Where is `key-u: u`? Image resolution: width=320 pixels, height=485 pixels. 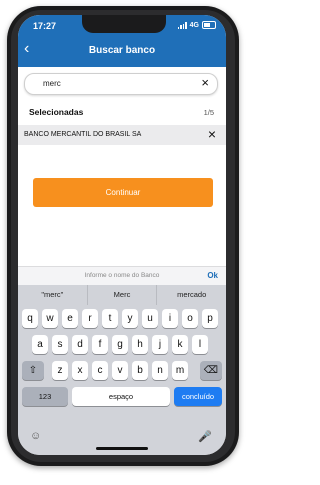 key-u: u is located at coordinates (150, 318).